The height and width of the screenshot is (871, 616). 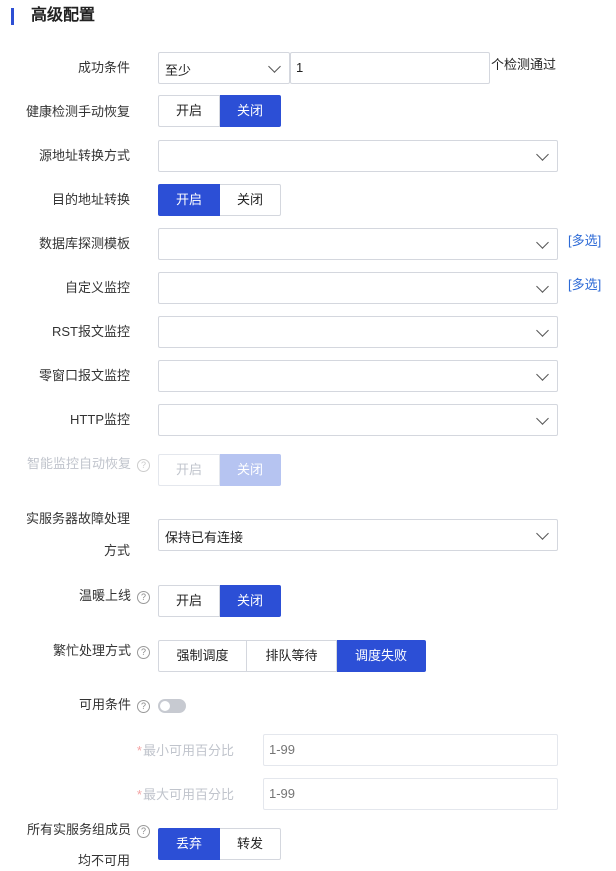 What do you see at coordinates (77, 111) in the screenshot?
I see `health-manual-recover-label: 健康检测手动恢复` at bounding box center [77, 111].